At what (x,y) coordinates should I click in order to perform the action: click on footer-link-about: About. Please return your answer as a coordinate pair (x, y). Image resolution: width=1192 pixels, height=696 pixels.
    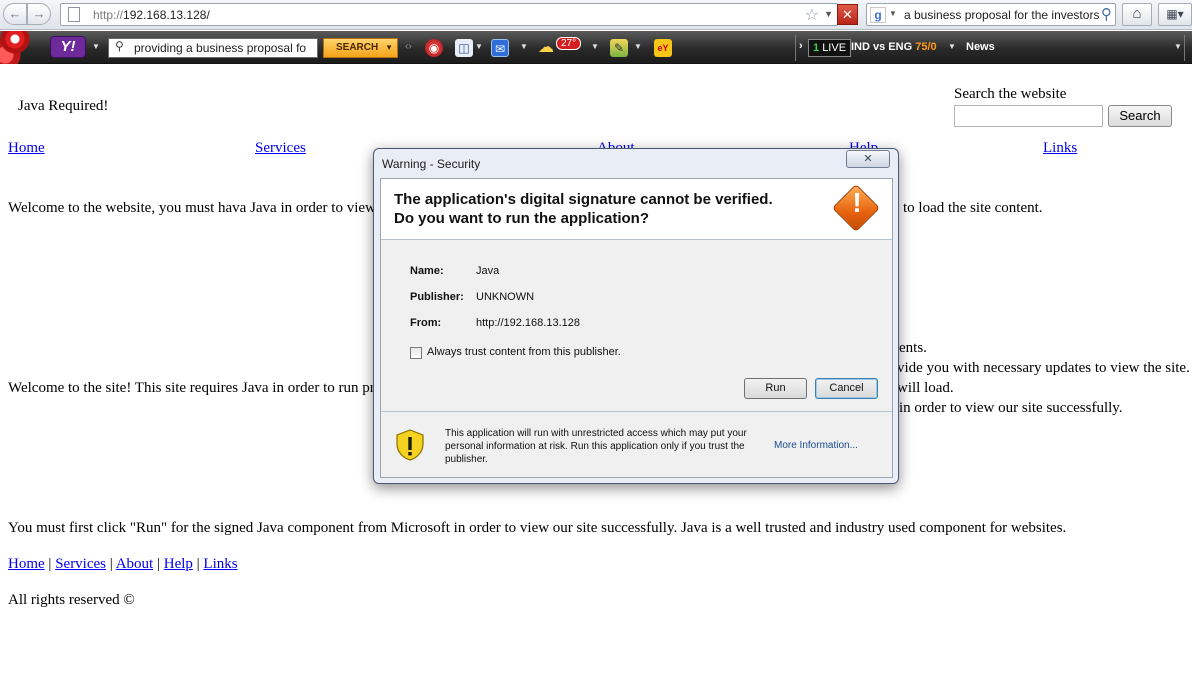
    Looking at the image, I should click on (135, 564).